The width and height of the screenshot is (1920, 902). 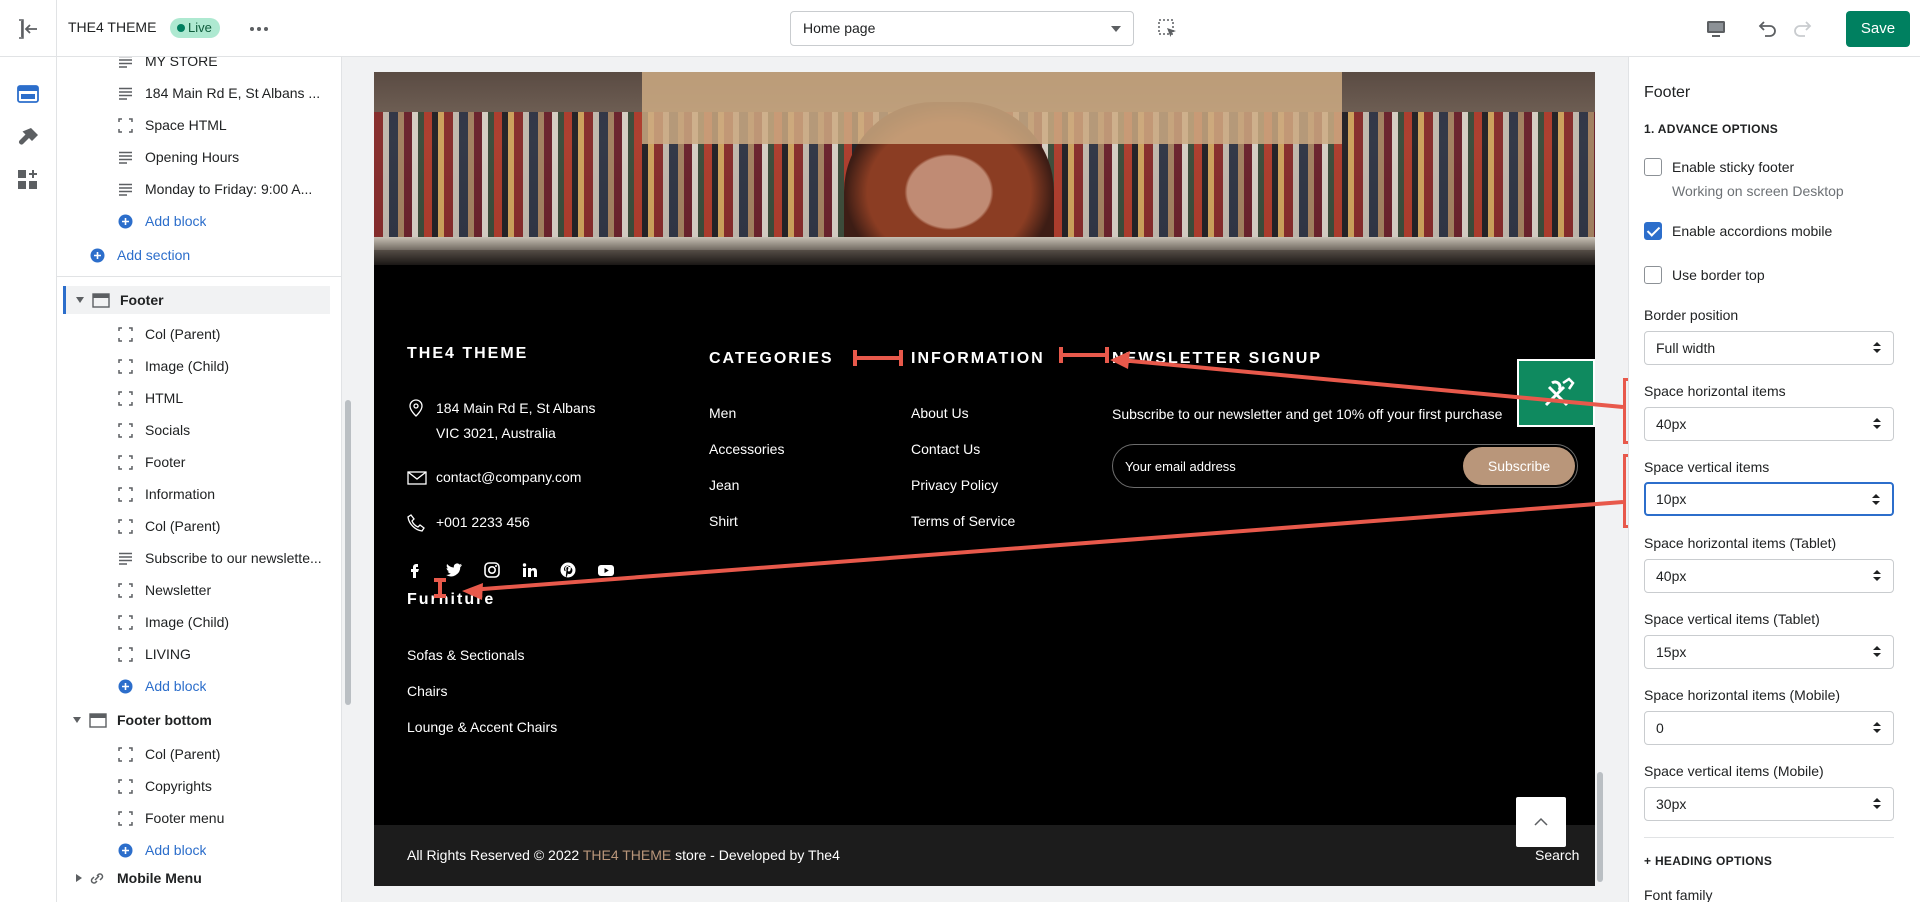 I want to click on sections-icon, so click(x=28, y=94).